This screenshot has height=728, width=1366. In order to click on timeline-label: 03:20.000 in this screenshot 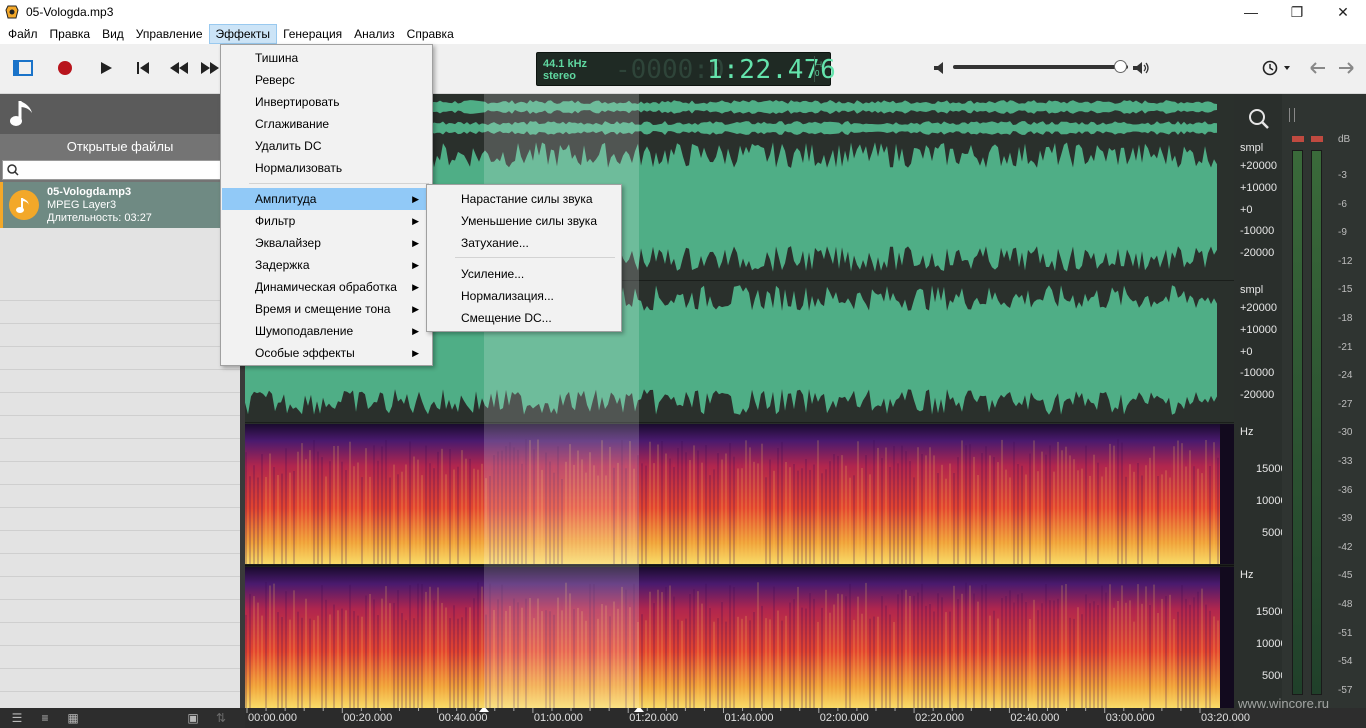, I will do `click(1225, 718)`.